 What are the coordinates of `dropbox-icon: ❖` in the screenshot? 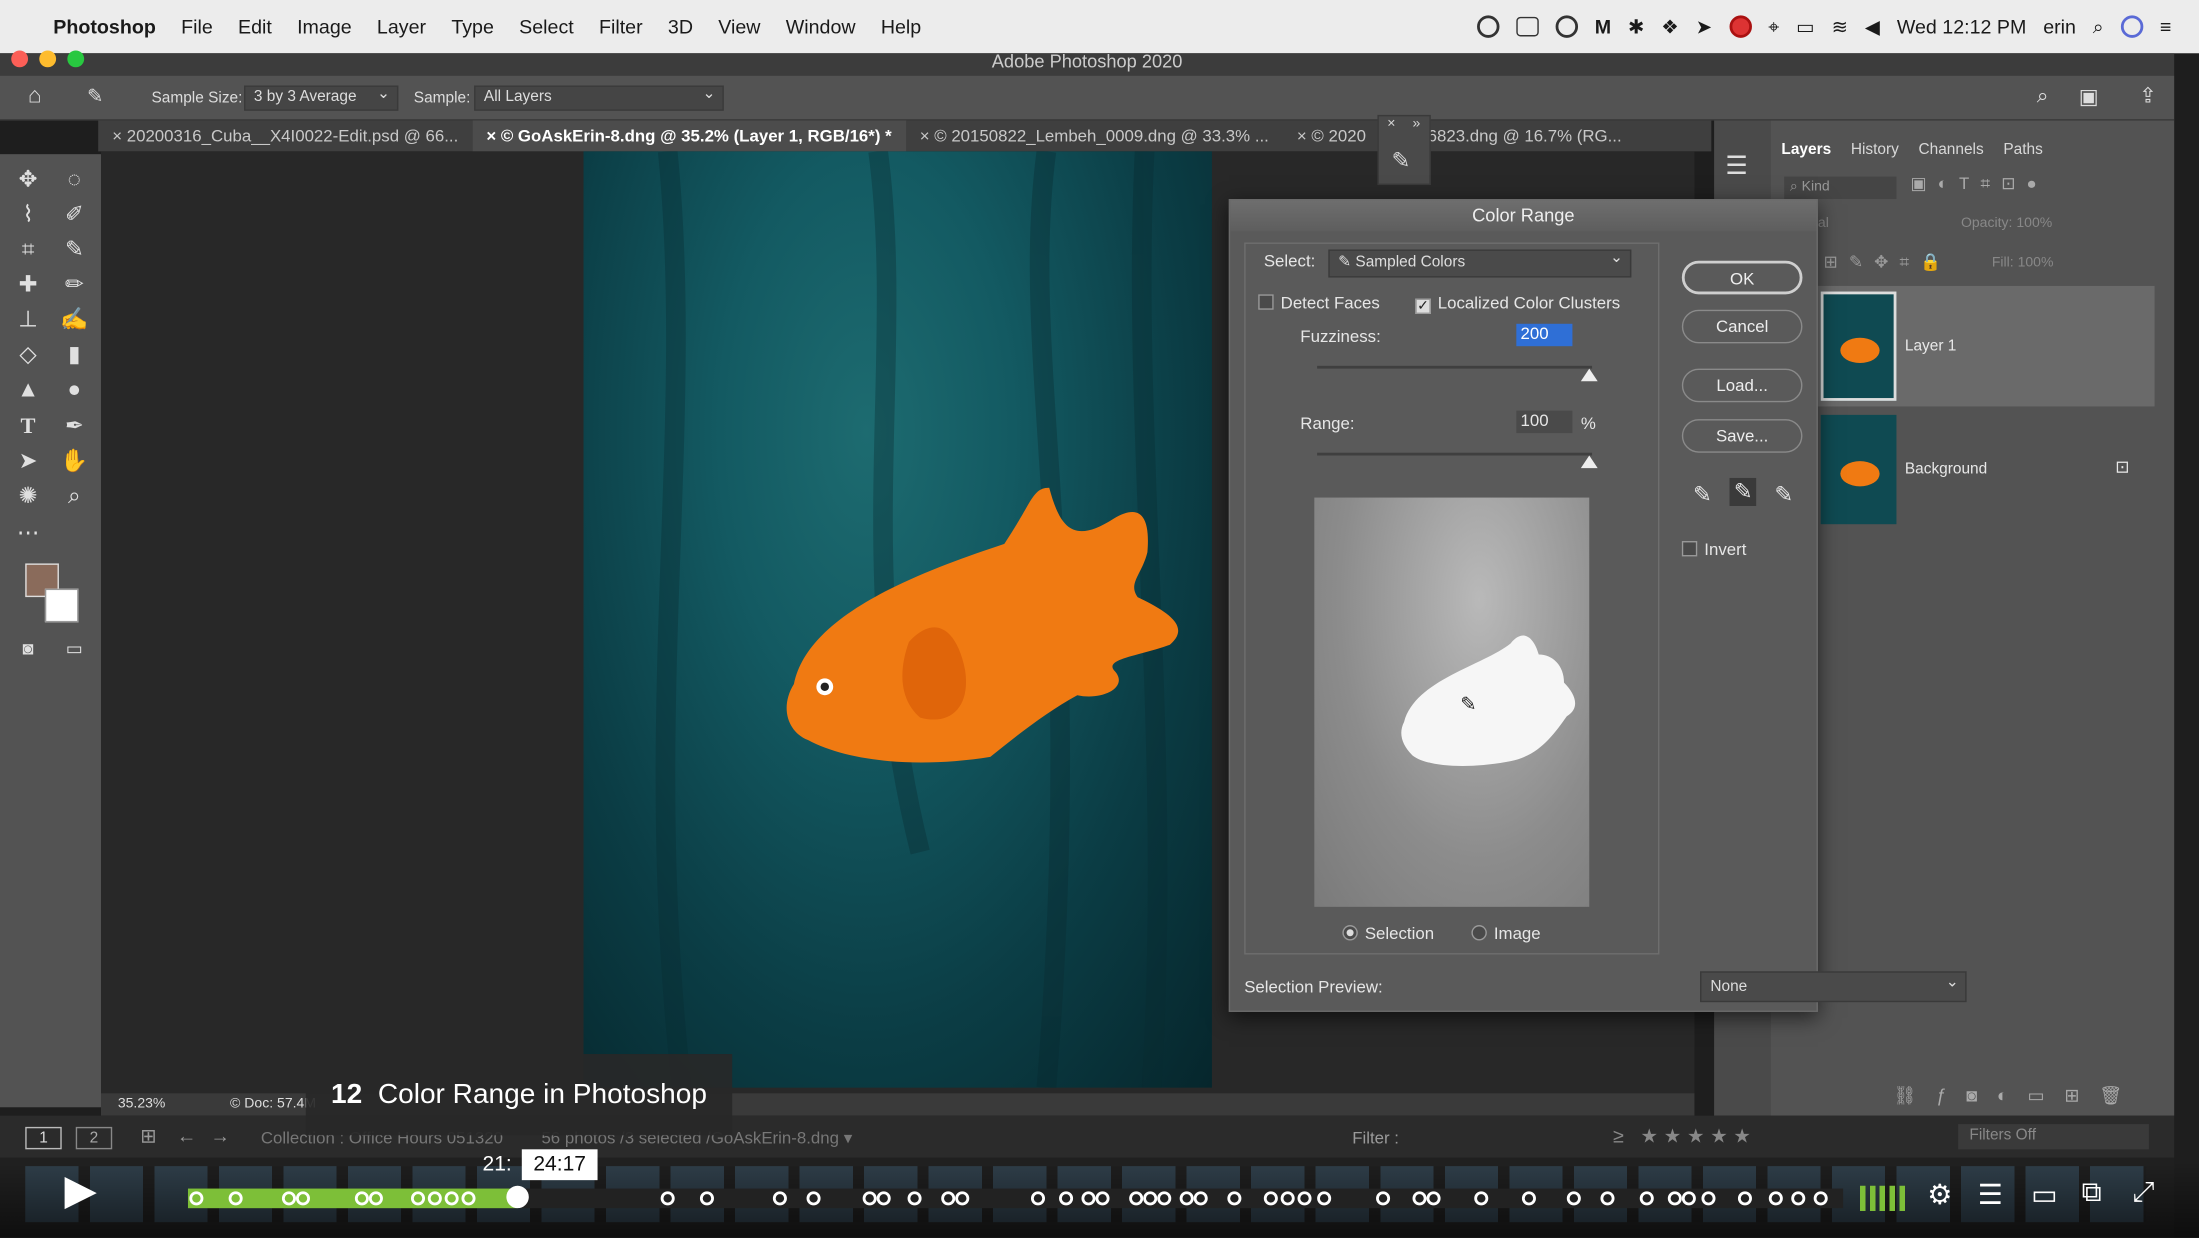 It's located at (1670, 27).